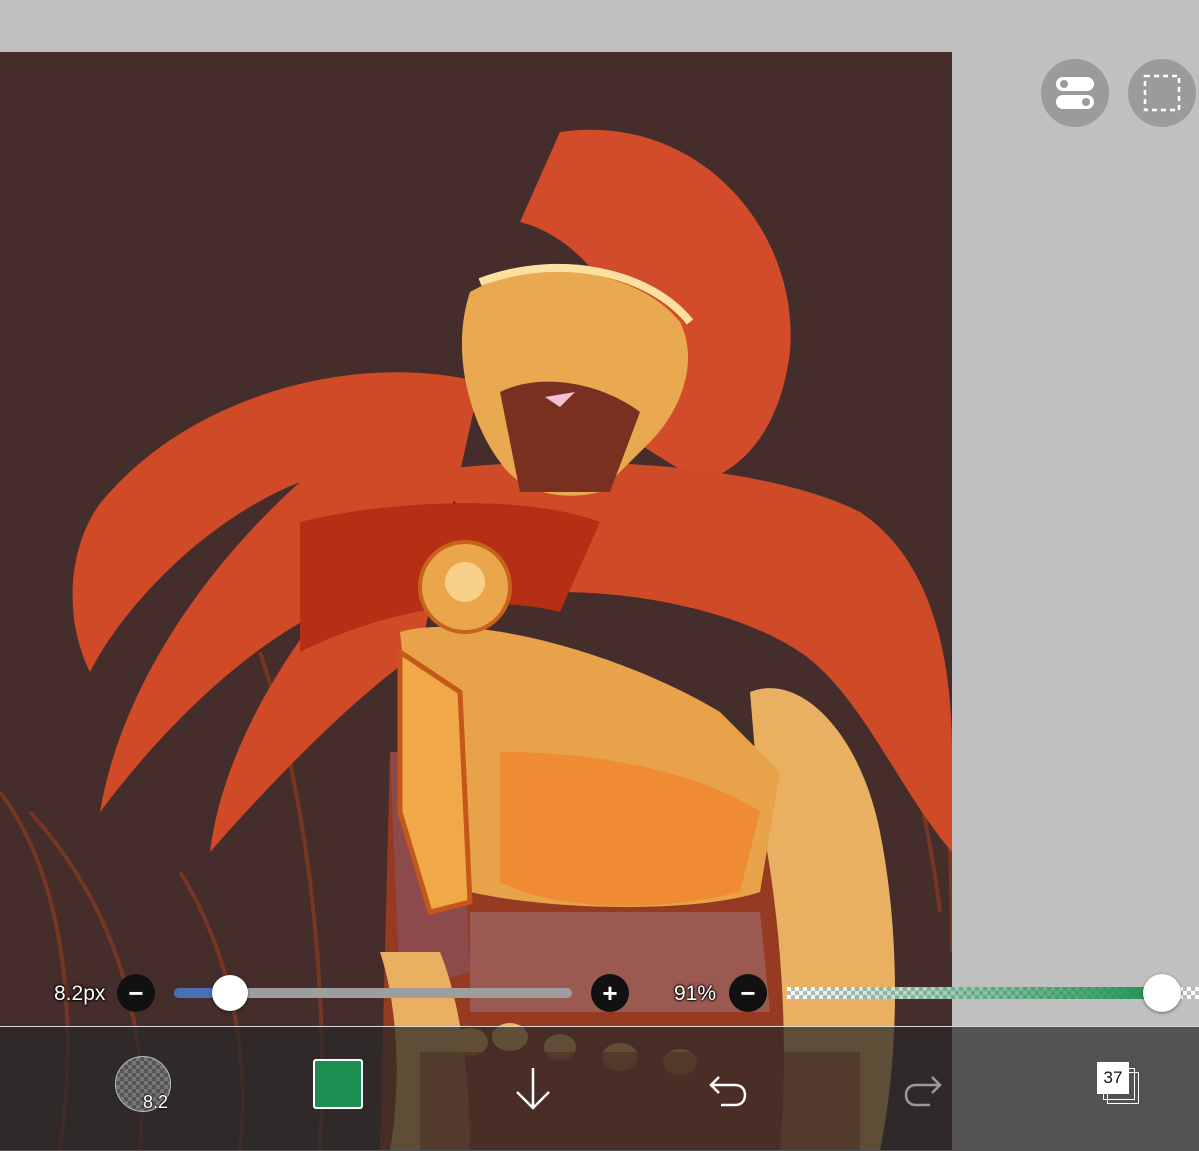 The image size is (1199, 1151). What do you see at coordinates (923, 1091) in the screenshot?
I see `redo-icon` at bounding box center [923, 1091].